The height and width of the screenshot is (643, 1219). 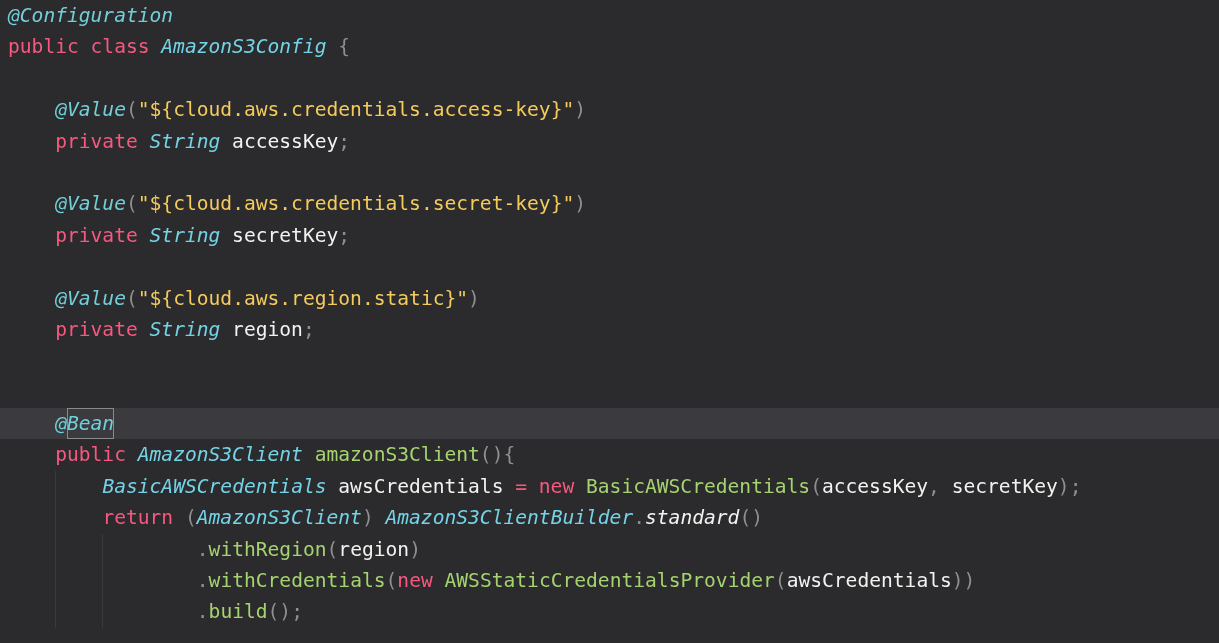 I want to click on type-name: BasicAWSCredentials, so click(x=215, y=486).